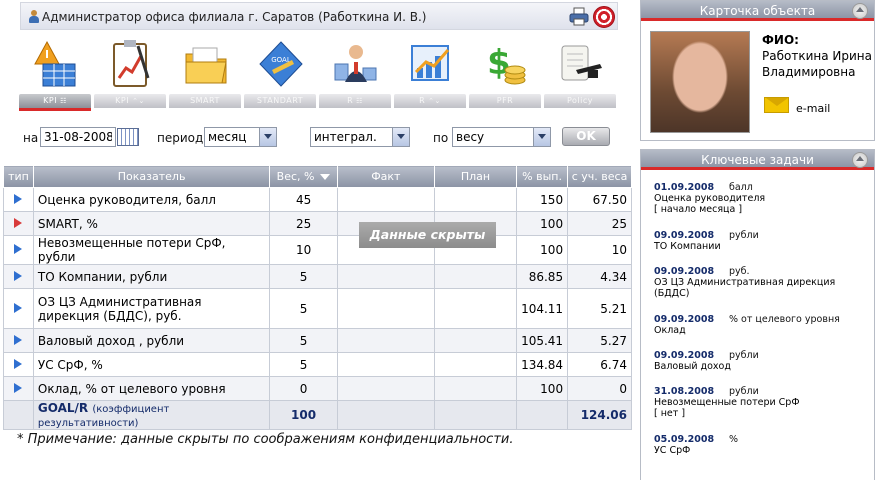 The height and width of the screenshot is (480, 875). What do you see at coordinates (434, 101) in the screenshot?
I see `toolbar-tab-extra-icon: ⌃⌄` at bounding box center [434, 101].